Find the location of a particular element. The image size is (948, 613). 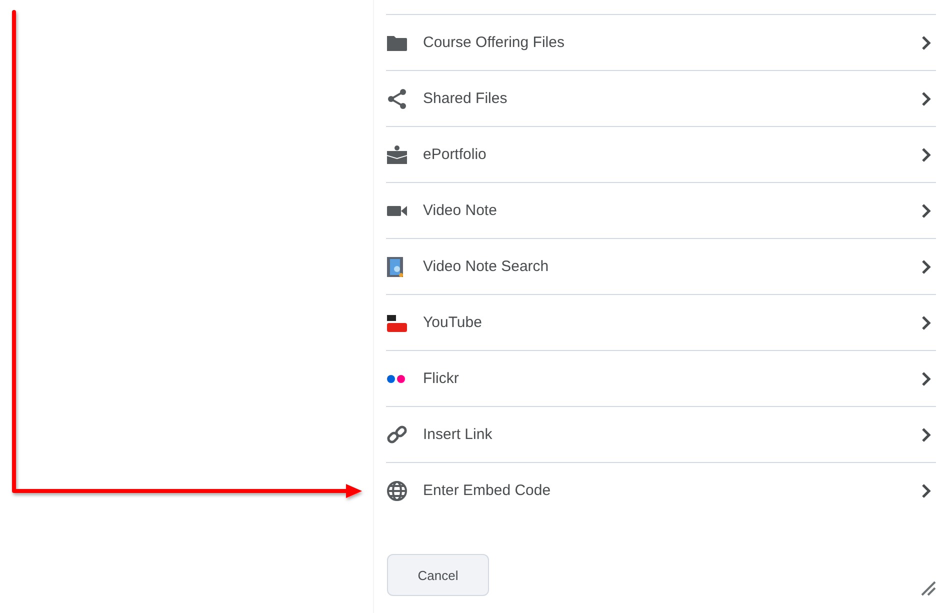

list-item: Video Note Search is located at coordinates (661, 267).